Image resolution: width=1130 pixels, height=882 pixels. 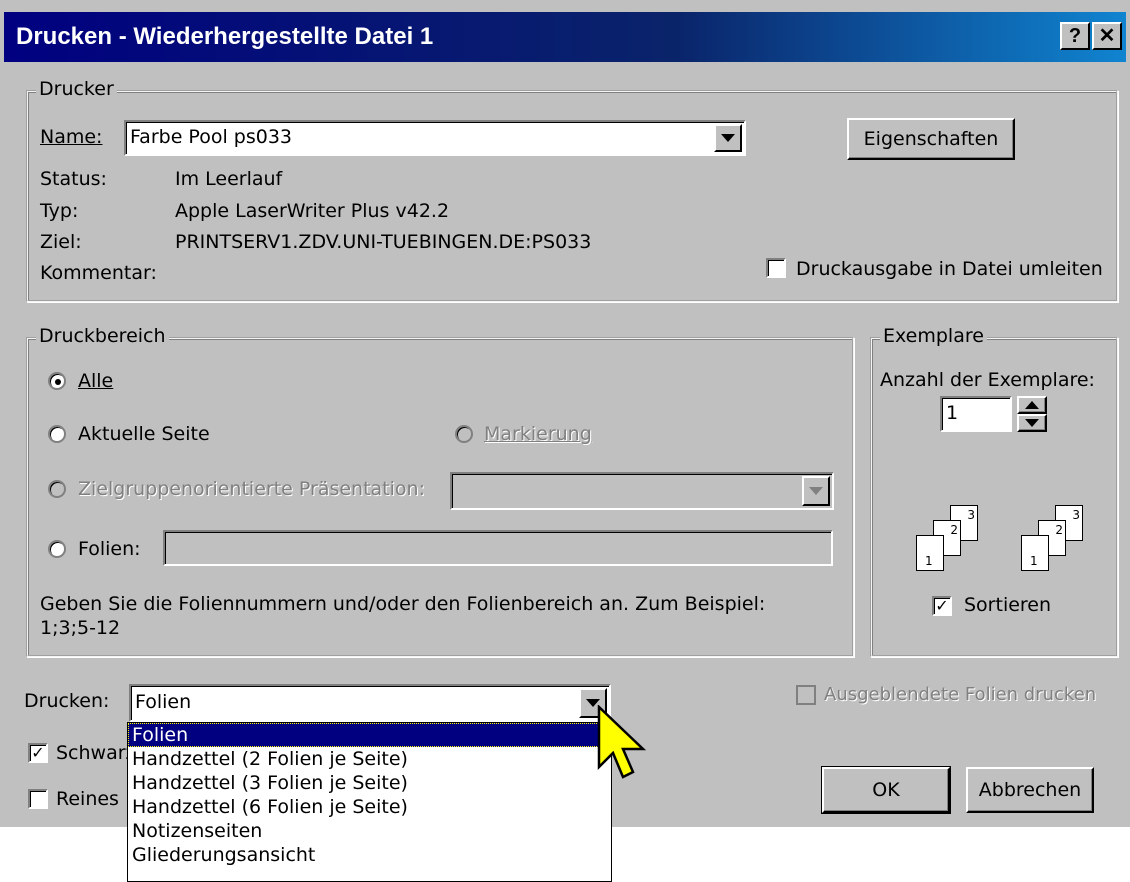 I want to click on redirect-to-file-label: Druckausgabe in Datei umleiten, so click(x=949, y=269).